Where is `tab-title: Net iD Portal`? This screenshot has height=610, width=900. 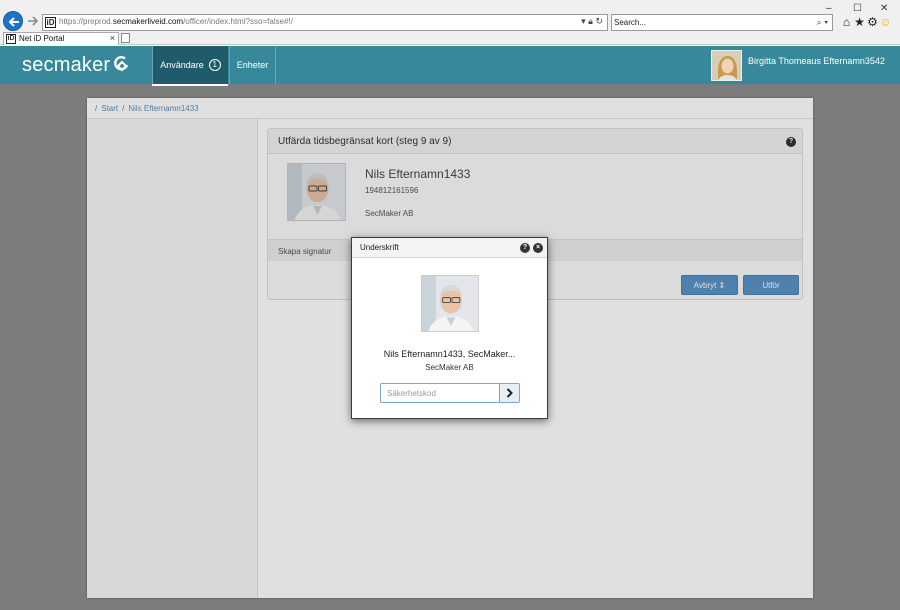
tab-title: Net iD Portal is located at coordinates (42, 38).